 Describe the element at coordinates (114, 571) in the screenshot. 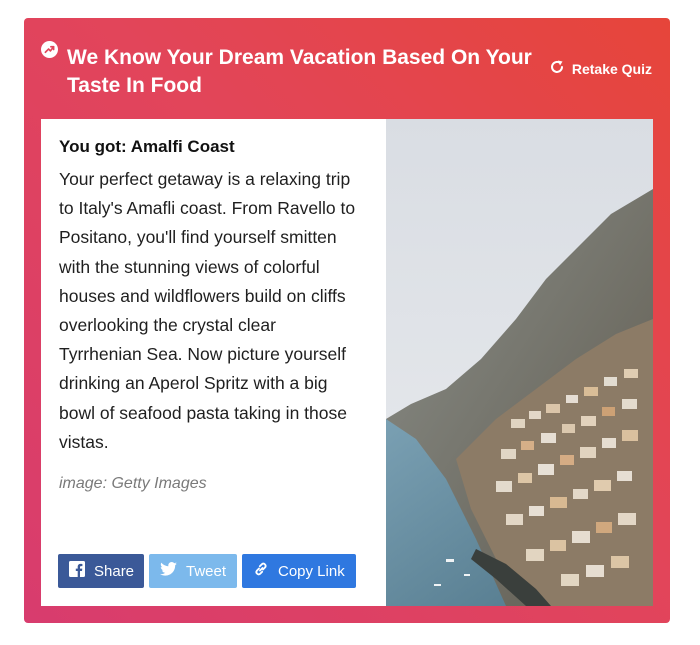

I see `facebook-share-label: Share` at that location.